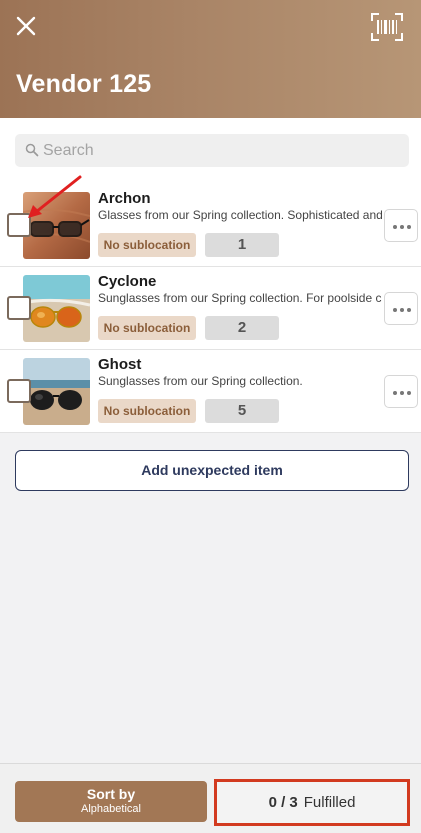 This screenshot has height=833, width=421. I want to click on fulfilled-counter: 0 / 3 Fulfilled, so click(312, 802).